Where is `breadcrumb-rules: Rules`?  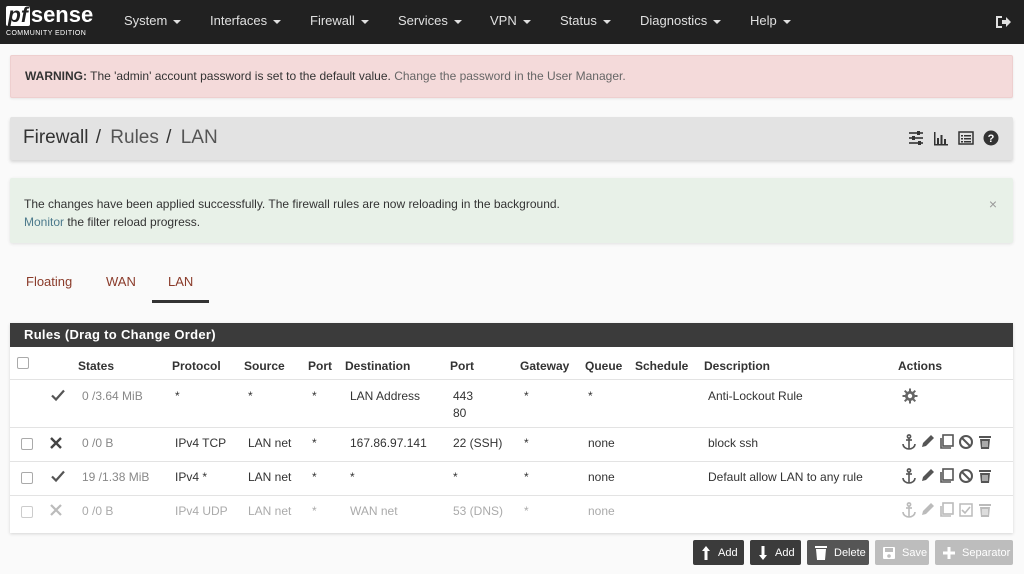
breadcrumb-rules: Rules is located at coordinates (134, 137).